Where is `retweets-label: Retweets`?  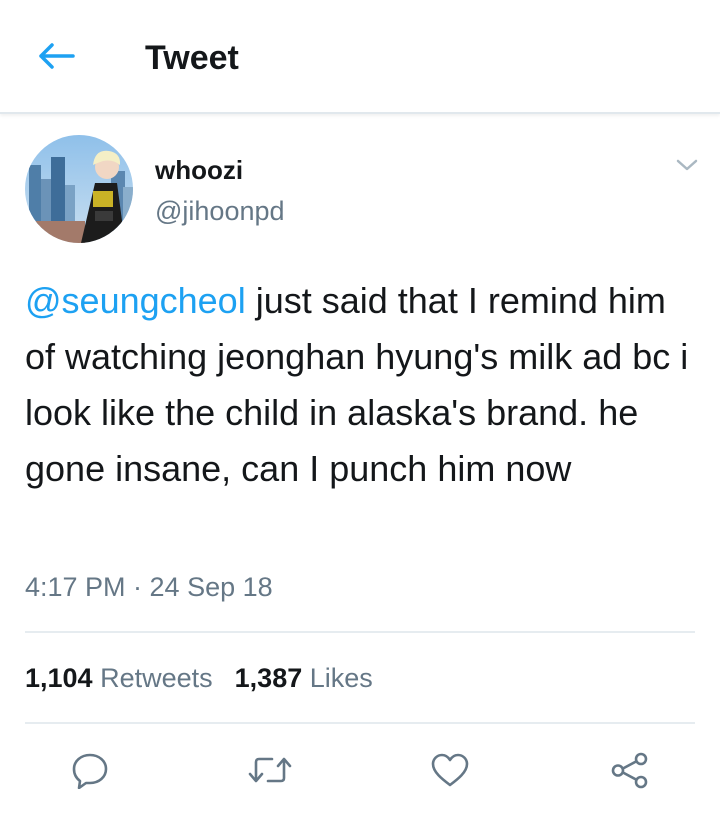
retweets-label: Retweets is located at coordinates (156, 678).